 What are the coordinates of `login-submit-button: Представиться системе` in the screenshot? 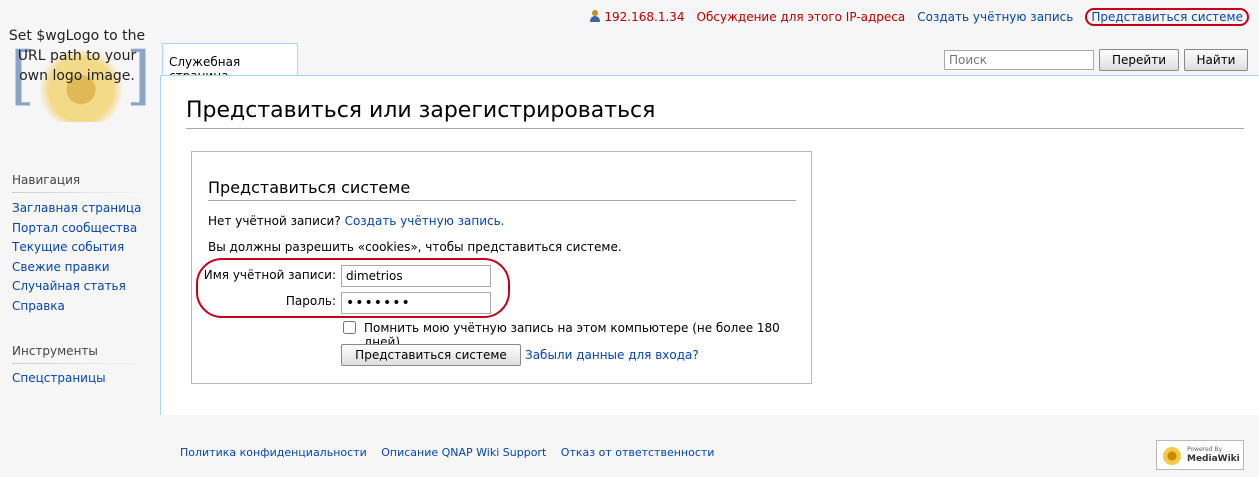 It's located at (431, 355).